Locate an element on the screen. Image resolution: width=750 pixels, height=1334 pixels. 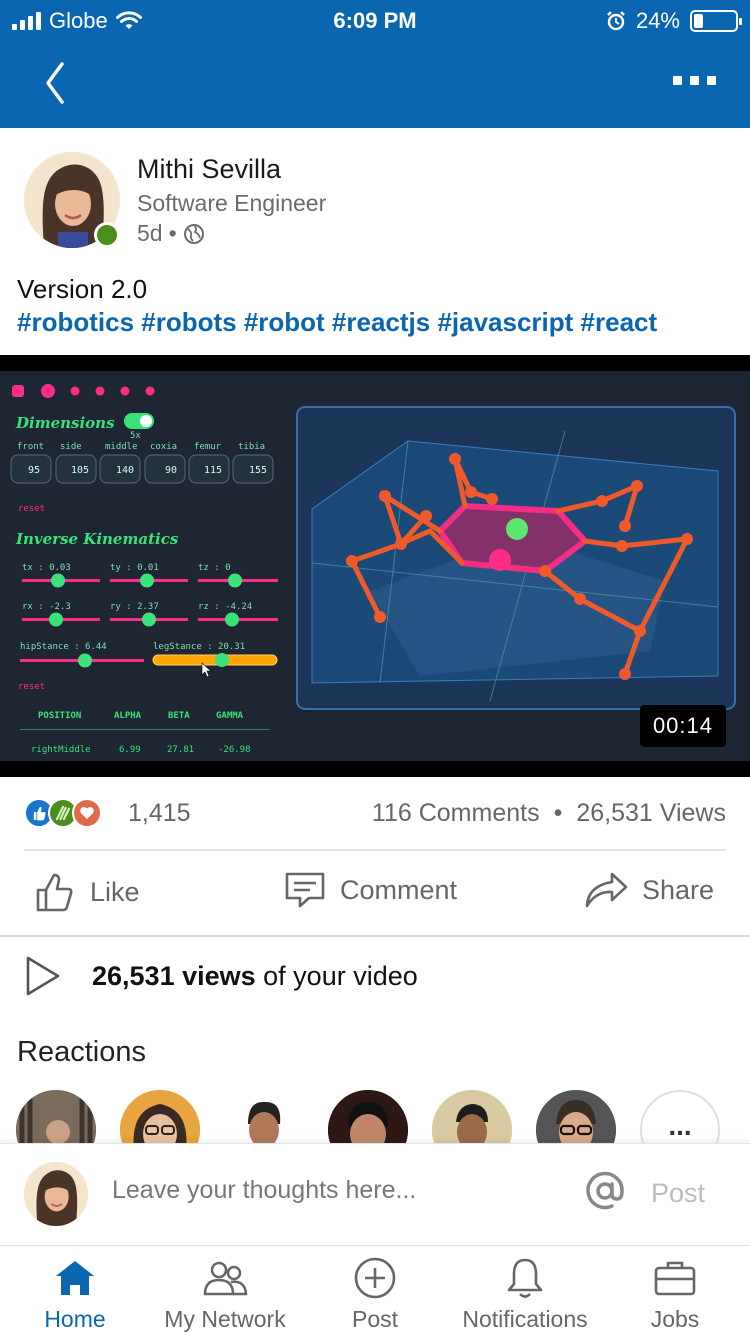
tab-my-network: My Network is located at coordinates (225, 1294).